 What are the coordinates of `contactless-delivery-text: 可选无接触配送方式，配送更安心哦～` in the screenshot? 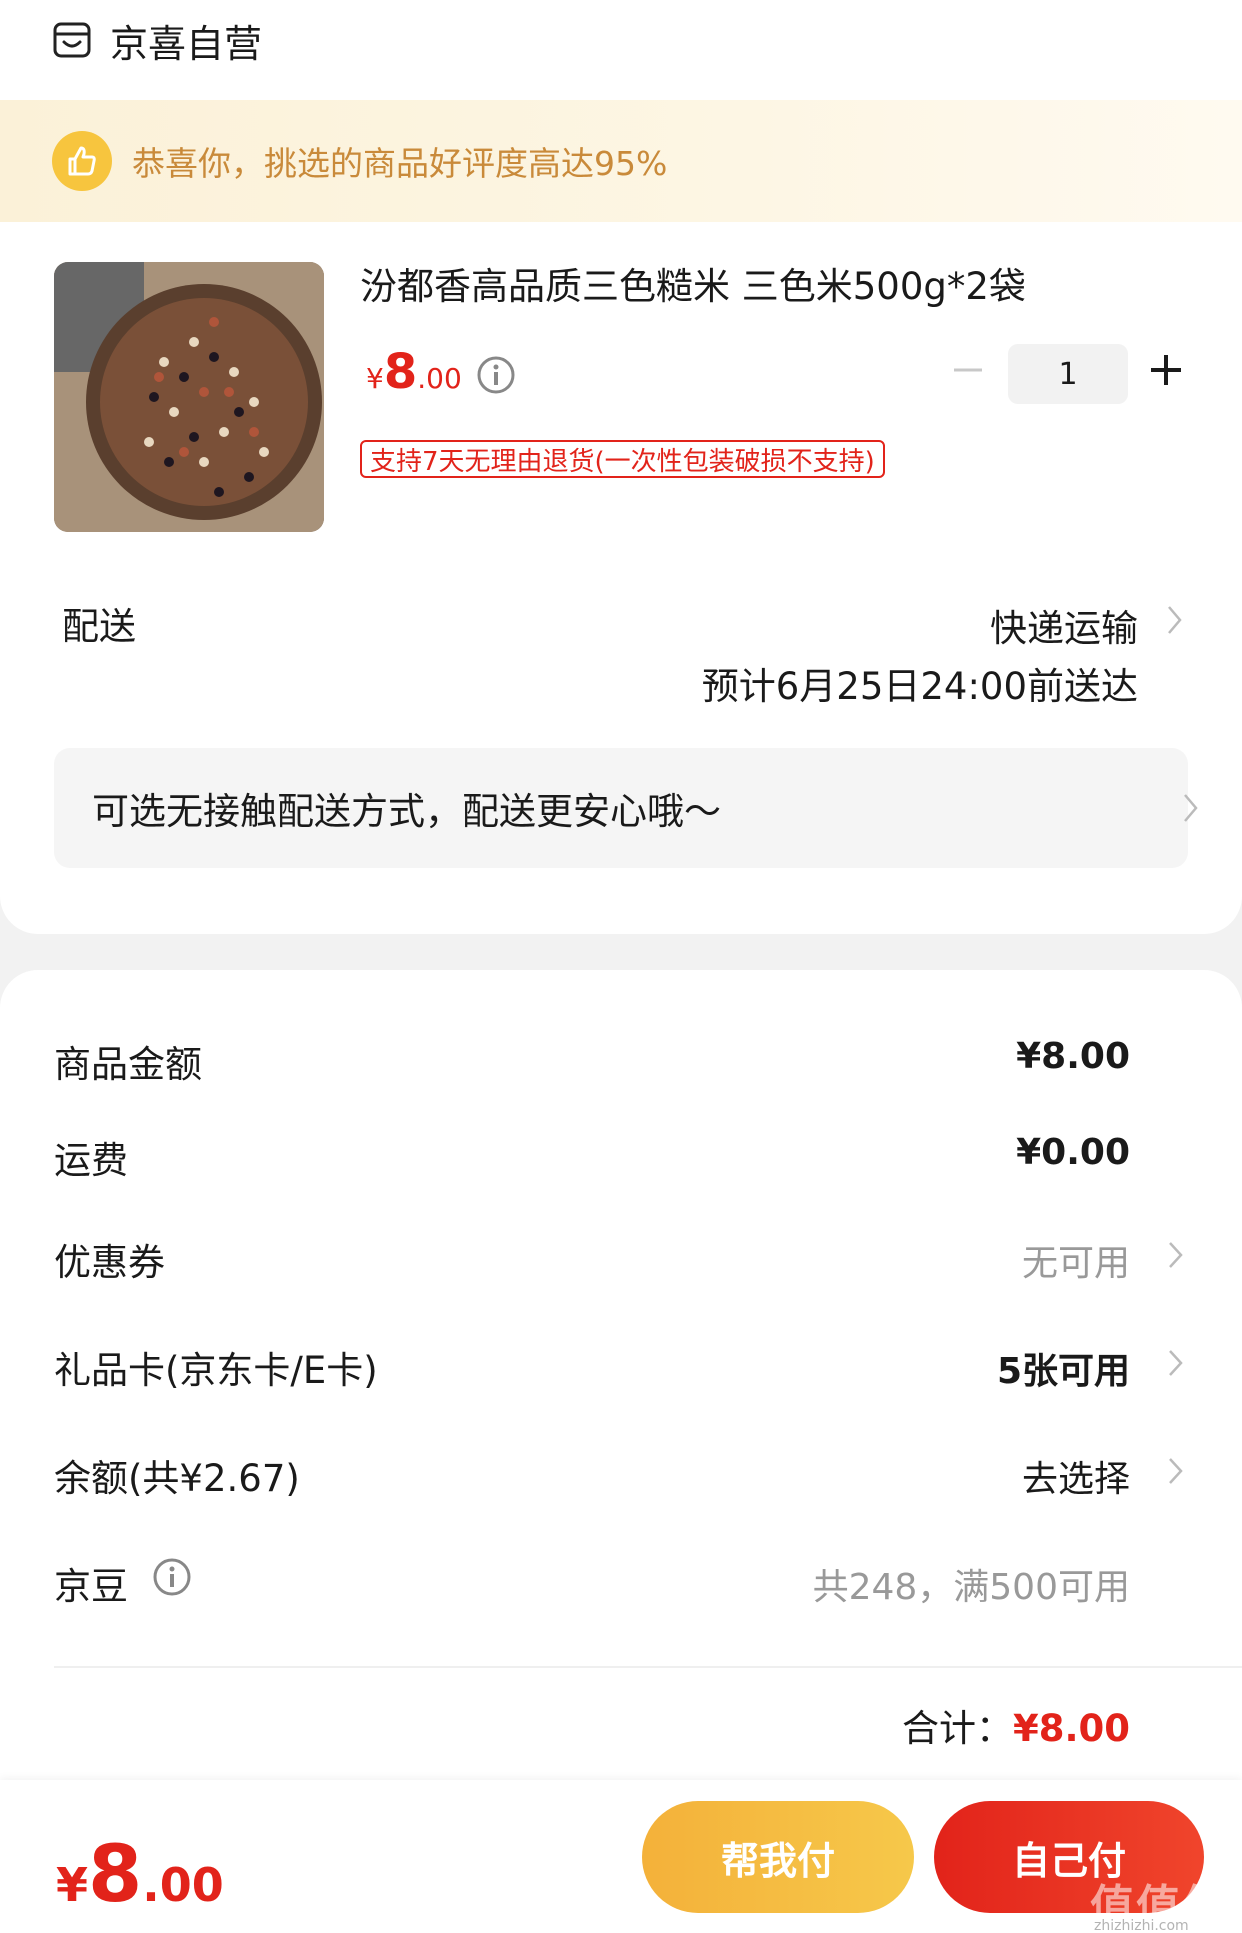 It's located at (406, 811).